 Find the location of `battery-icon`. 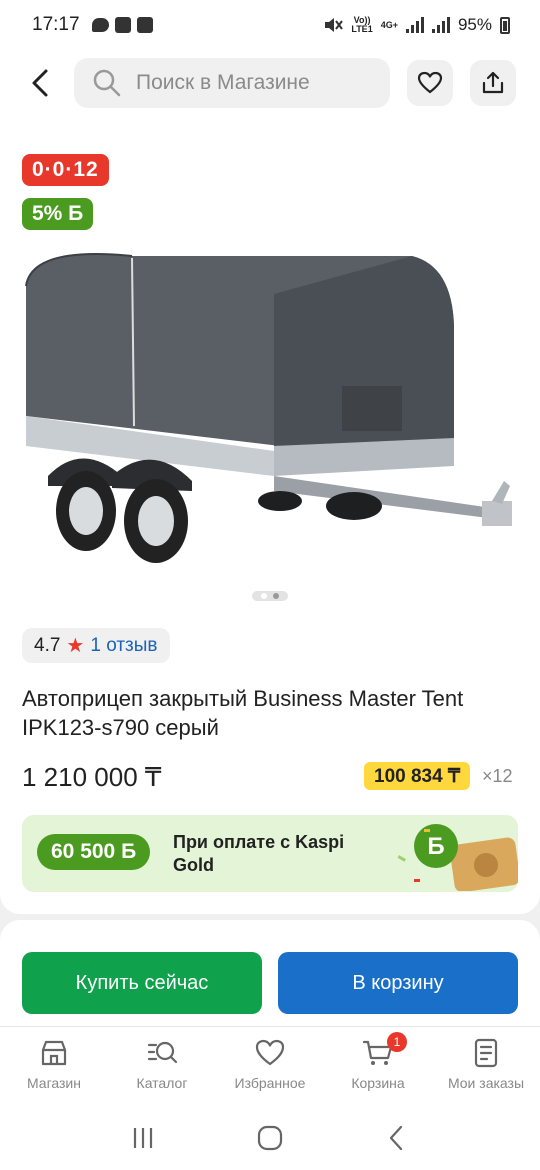

battery-icon is located at coordinates (505, 25).